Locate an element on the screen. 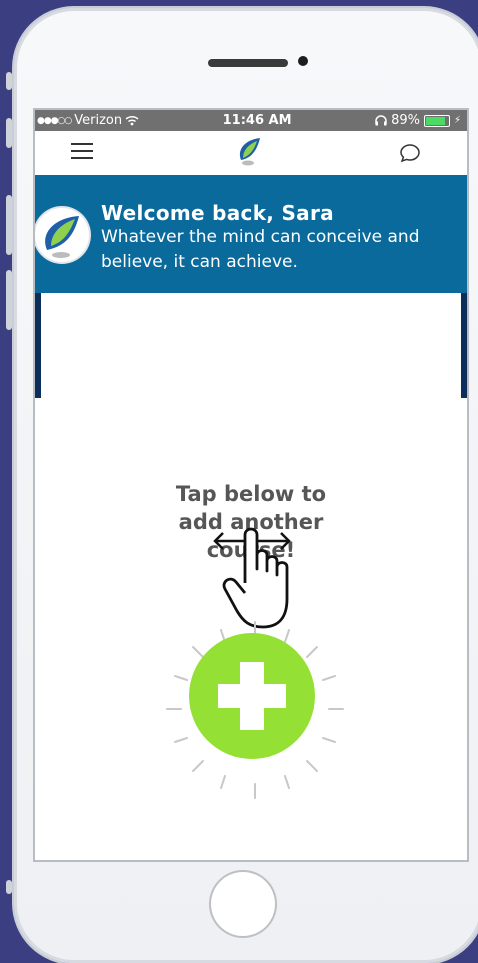  battery-icon is located at coordinates (436, 120).